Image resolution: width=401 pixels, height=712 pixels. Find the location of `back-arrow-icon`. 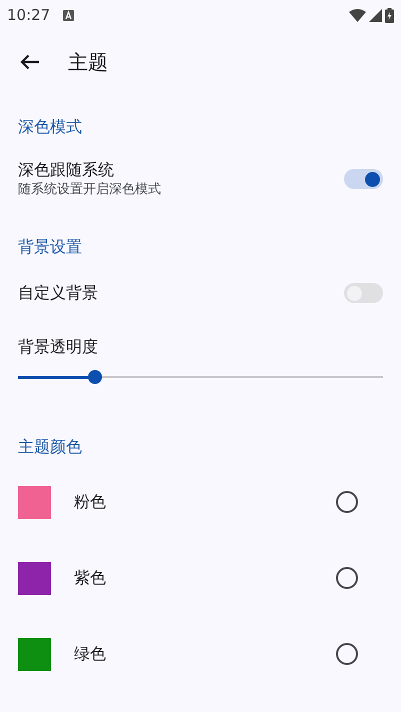

back-arrow-icon is located at coordinates (30, 62).